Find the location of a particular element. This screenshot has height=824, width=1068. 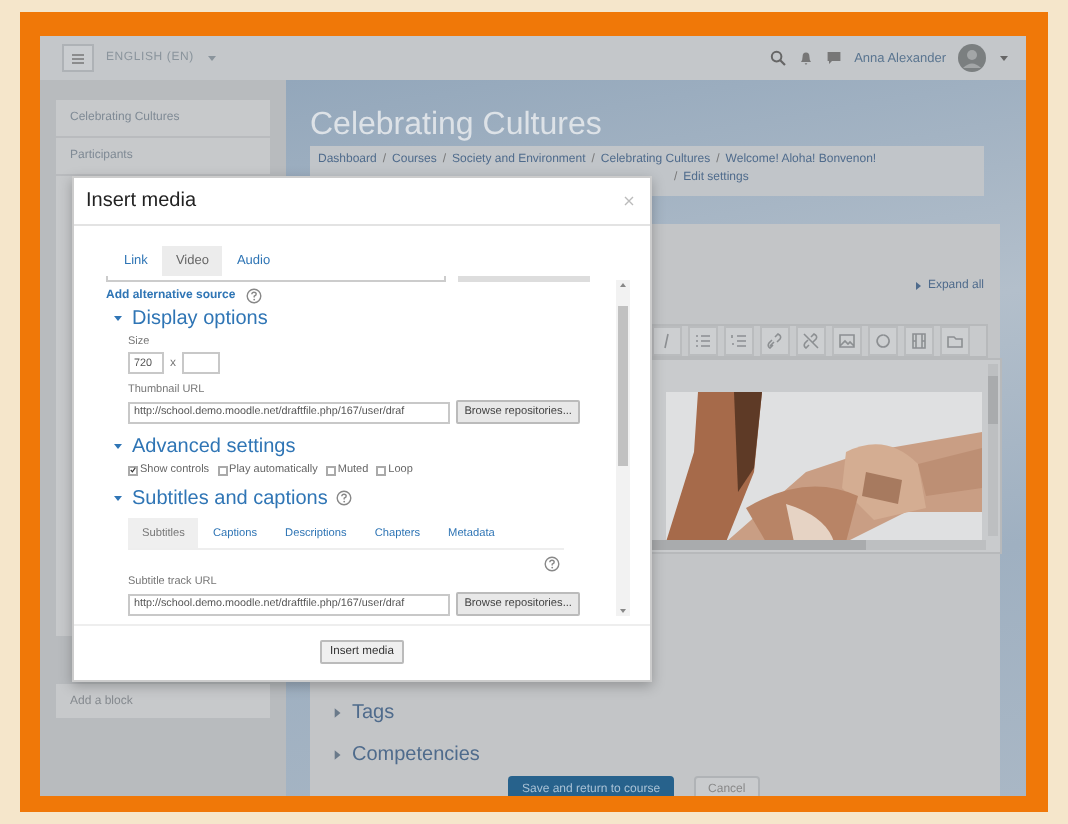

dialog-title: Insert media is located at coordinates (141, 201).